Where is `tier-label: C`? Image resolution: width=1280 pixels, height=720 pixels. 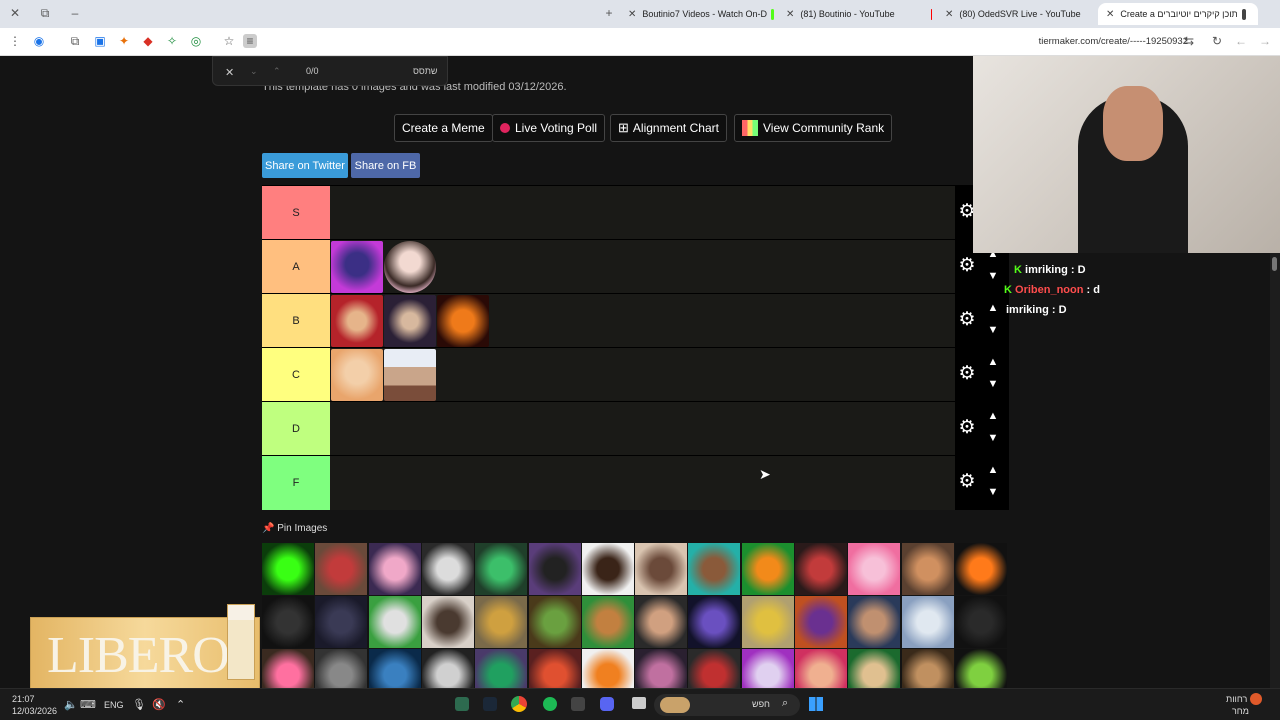
tier-label: C is located at coordinates (296, 375).